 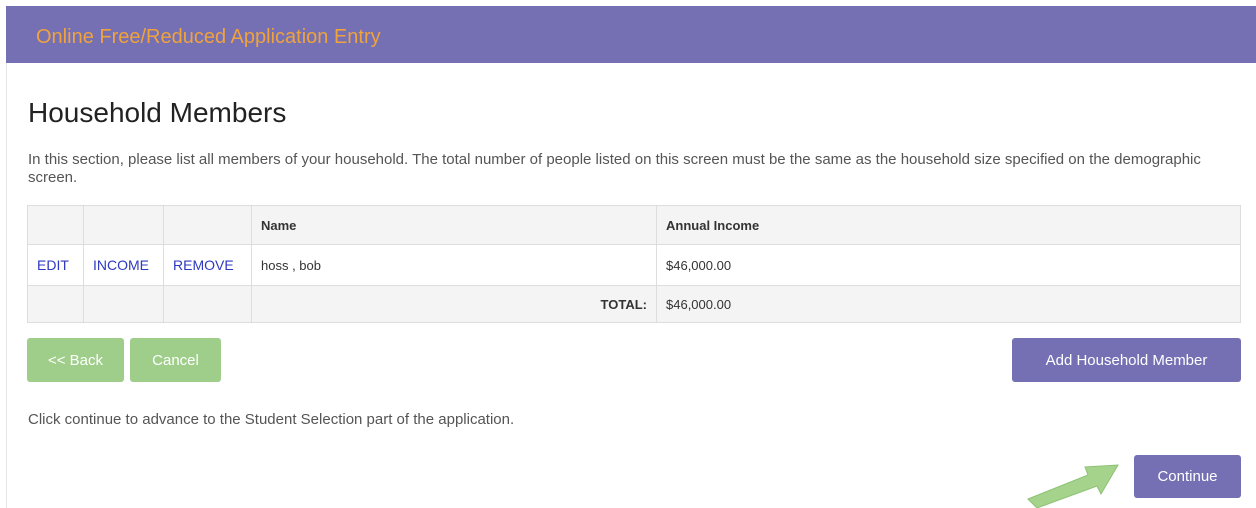 I want to click on cancel-button: Cancel, so click(x=175, y=360).